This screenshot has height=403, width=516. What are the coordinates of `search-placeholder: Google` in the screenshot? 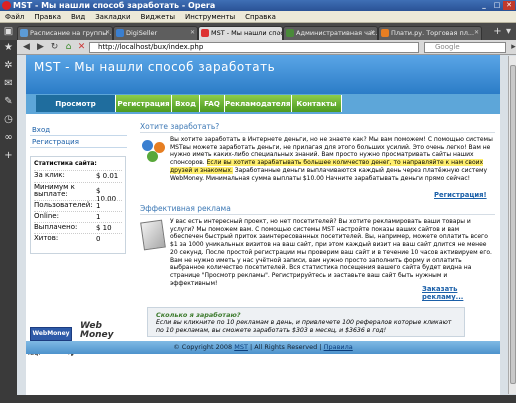 It's located at (447, 47).